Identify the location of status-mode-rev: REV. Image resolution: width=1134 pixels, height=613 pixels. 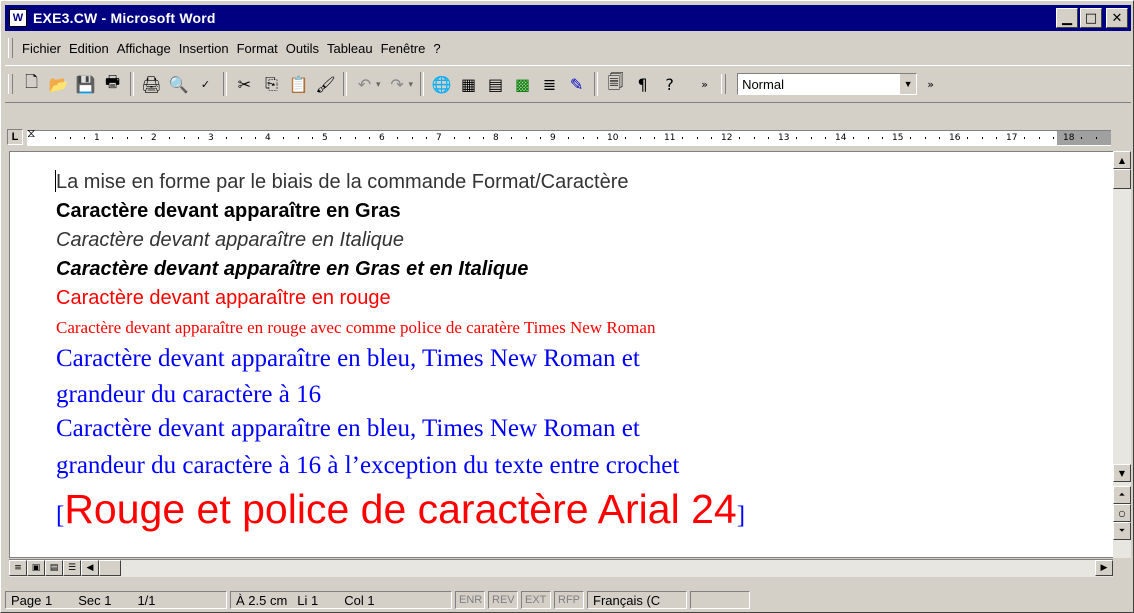
(503, 600).